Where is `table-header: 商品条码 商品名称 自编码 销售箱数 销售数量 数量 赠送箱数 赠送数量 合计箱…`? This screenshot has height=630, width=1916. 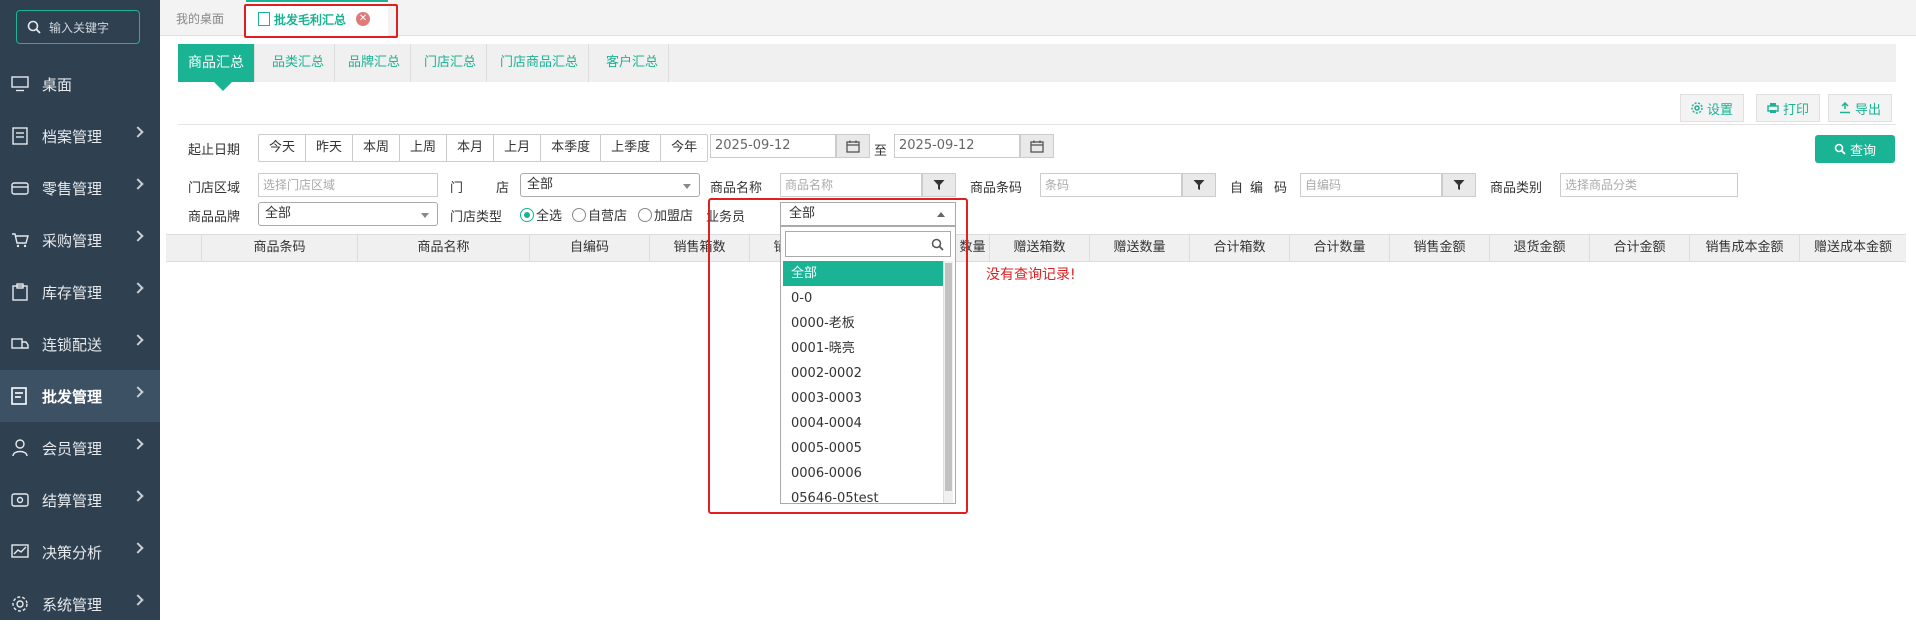
table-header: 商品条码 商品名称 自编码 销售箱数 销售数量 数量 赠送箱数 赠送数量 合计箱… is located at coordinates (1036, 248).